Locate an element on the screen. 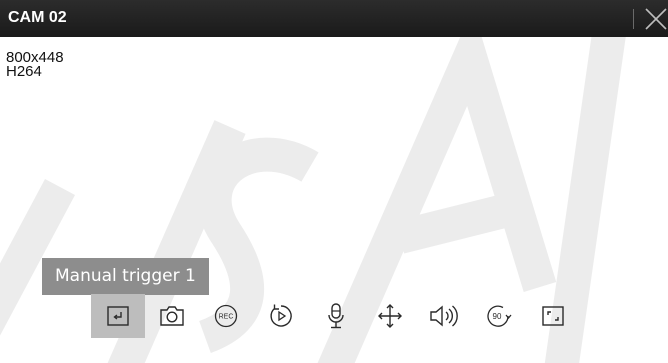 Image resolution: width=668 pixels, height=363 pixels. fullscreen-button is located at coordinates (553, 316).